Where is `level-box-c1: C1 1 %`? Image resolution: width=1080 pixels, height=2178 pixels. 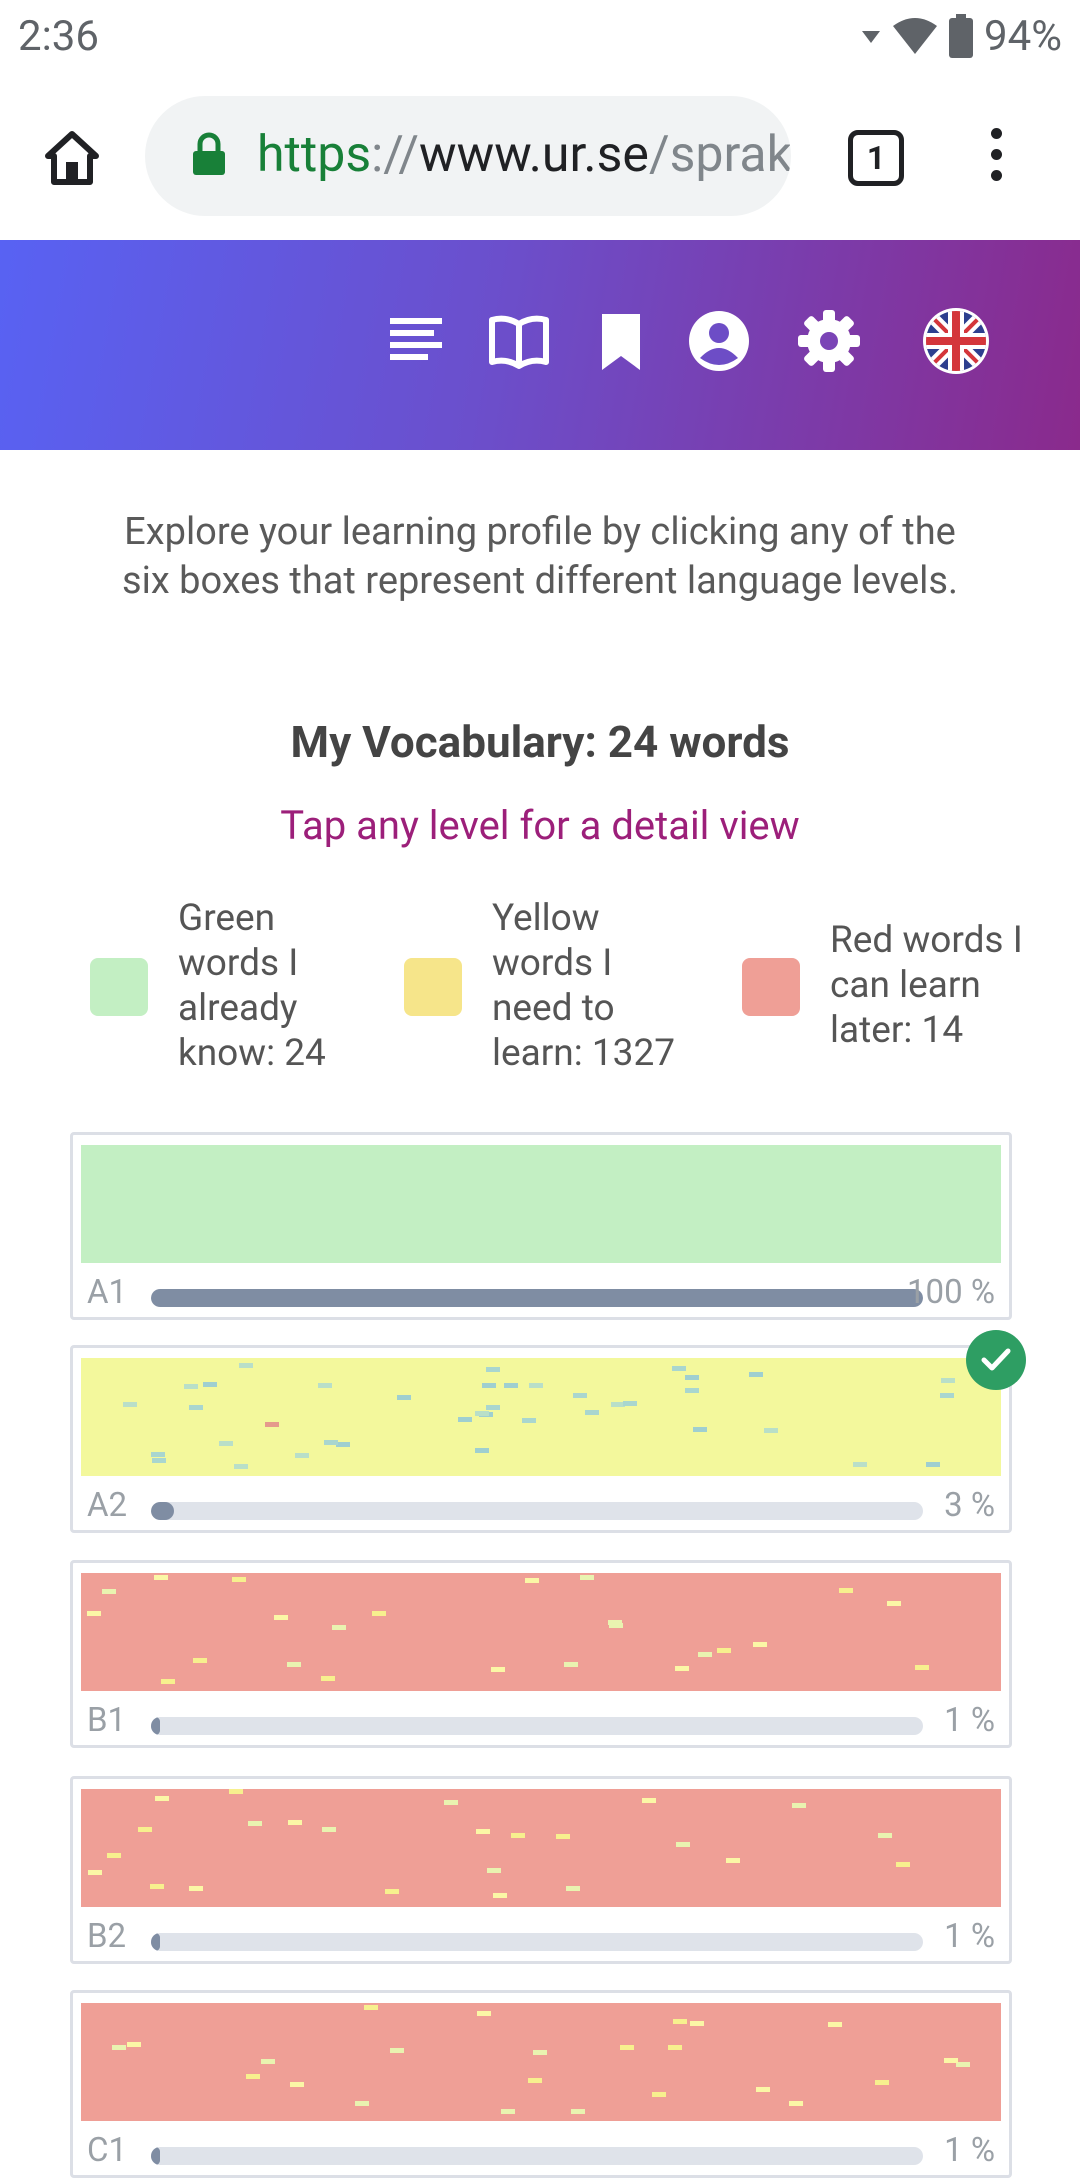 level-box-c1: C1 1 % is located at coordinates (541, 2084).